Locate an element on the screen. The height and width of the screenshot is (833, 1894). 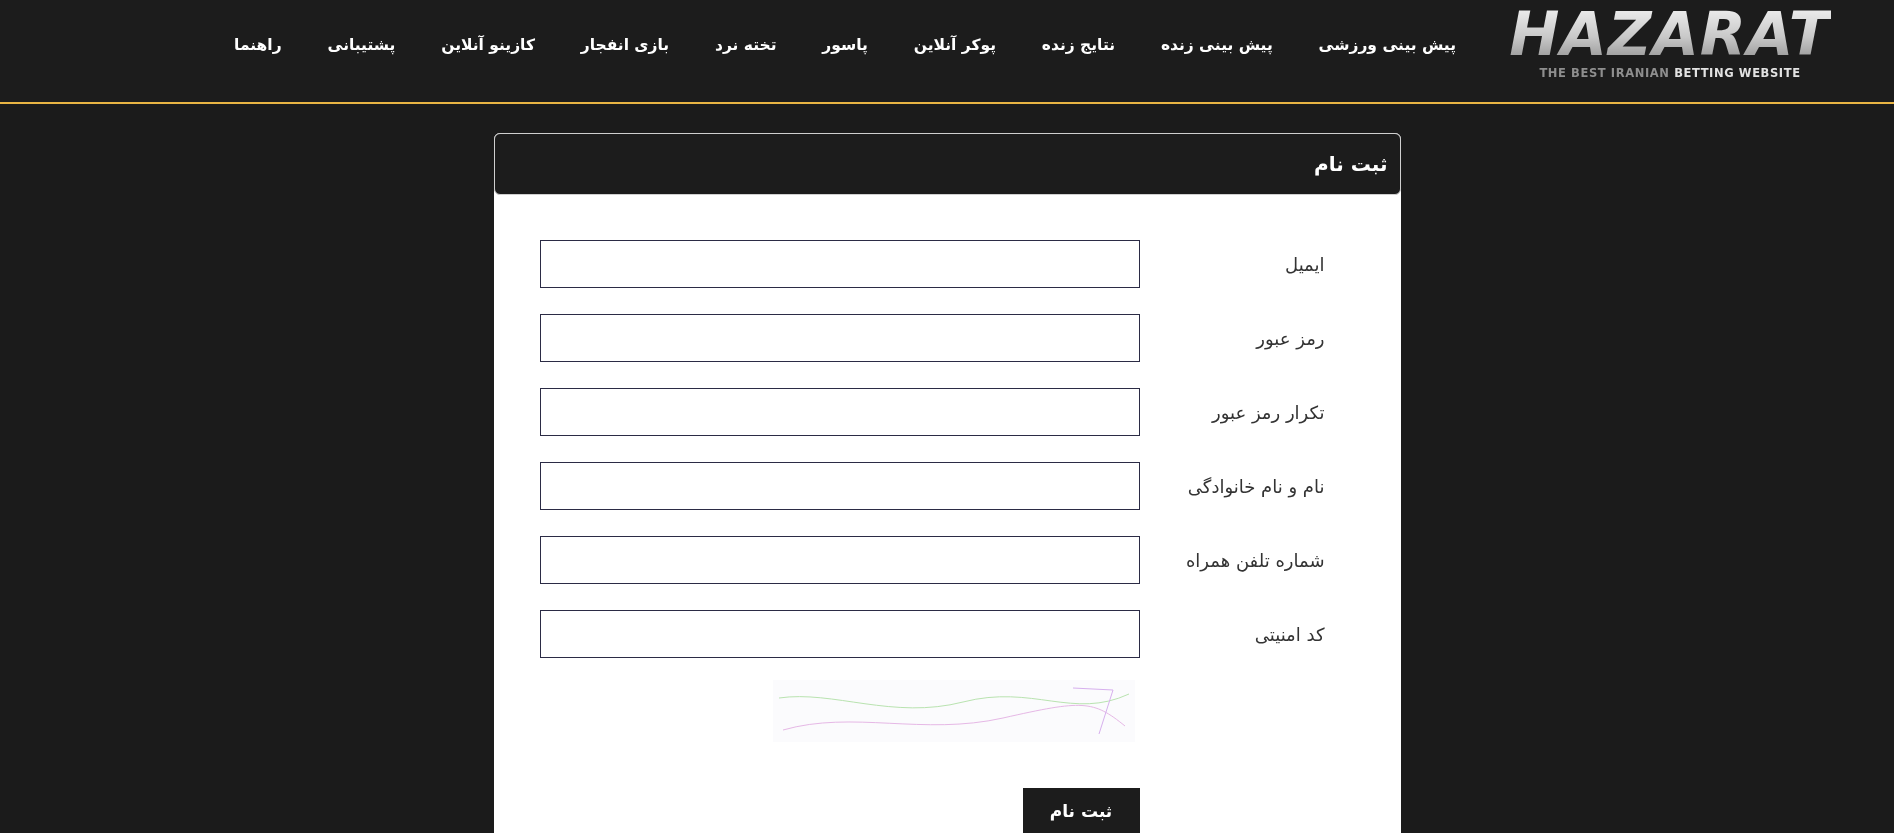
field-label: ایمیل is located at coordinates (1305, 264).